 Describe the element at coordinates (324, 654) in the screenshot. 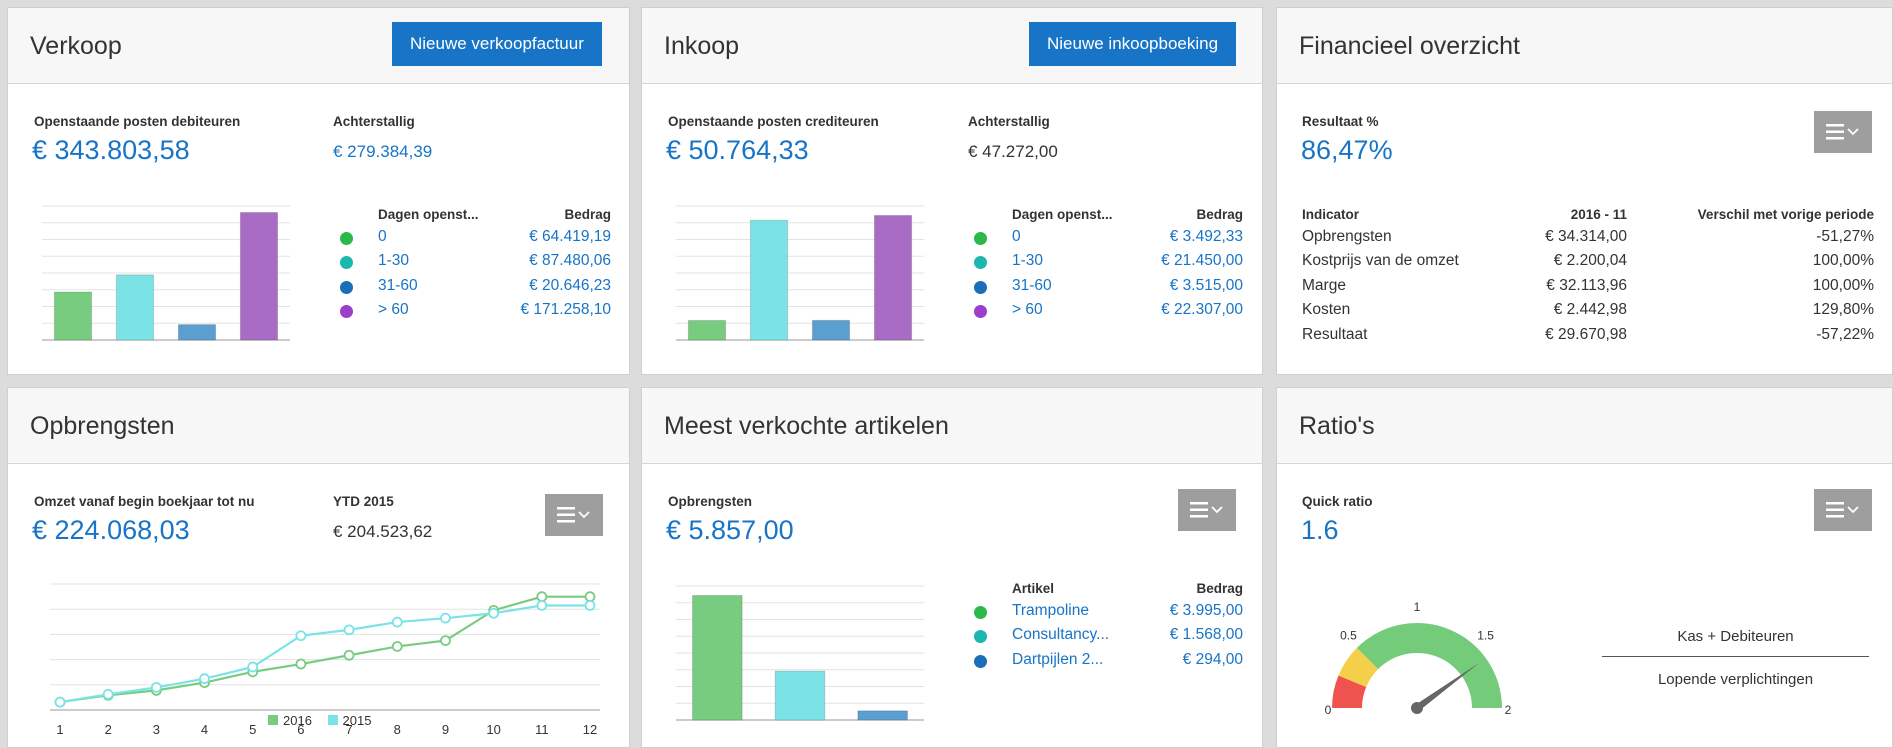

I see `series-line-2015` at that location.